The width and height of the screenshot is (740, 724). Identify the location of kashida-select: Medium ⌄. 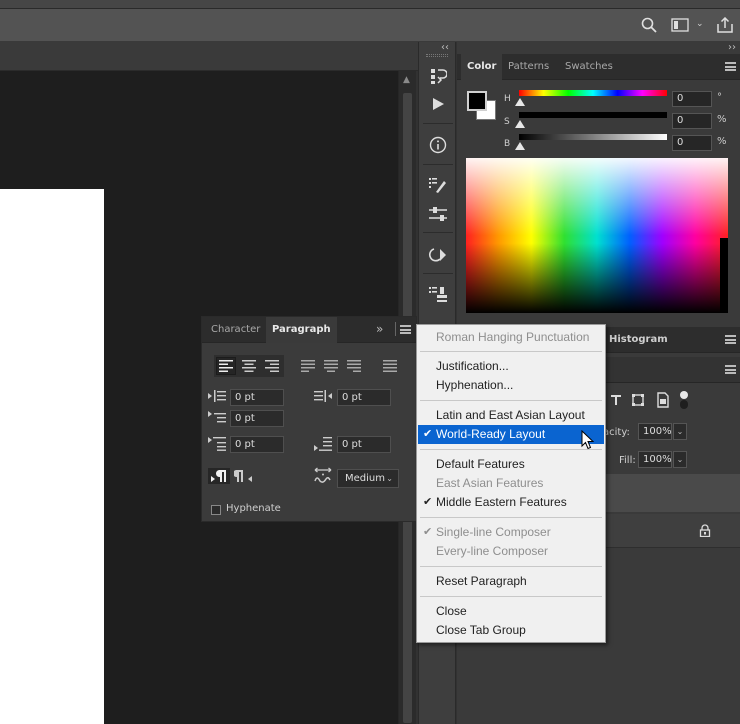
(368, 478).